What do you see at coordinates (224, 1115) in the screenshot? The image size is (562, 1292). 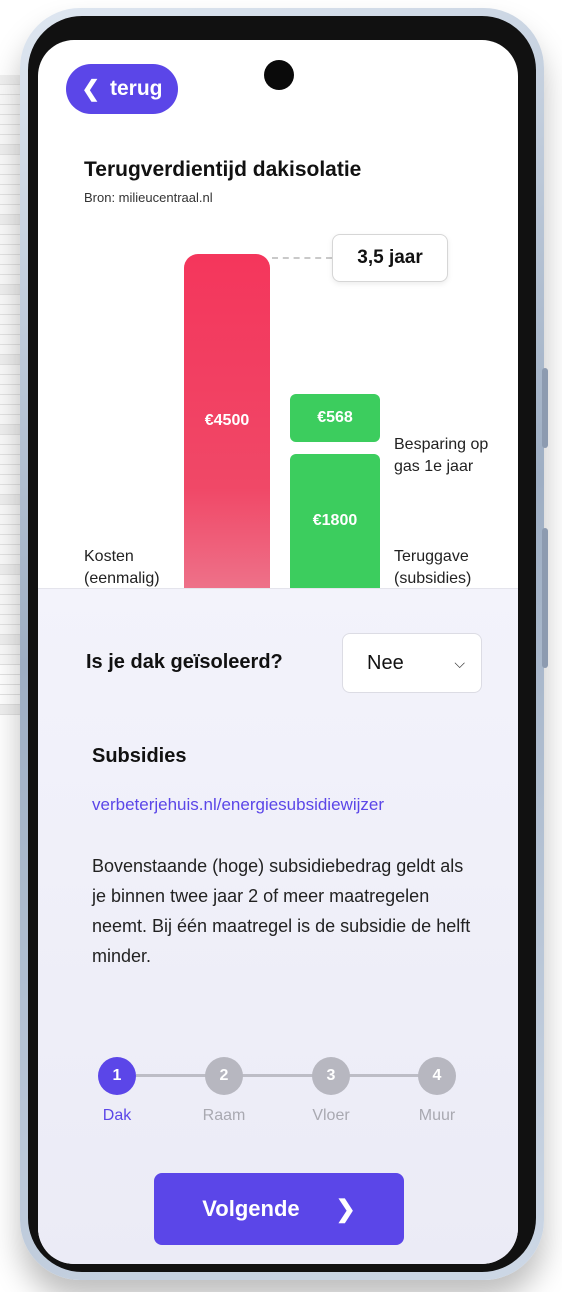 I see `step-label-raam: Raam` at bounding box center [224, 1115].